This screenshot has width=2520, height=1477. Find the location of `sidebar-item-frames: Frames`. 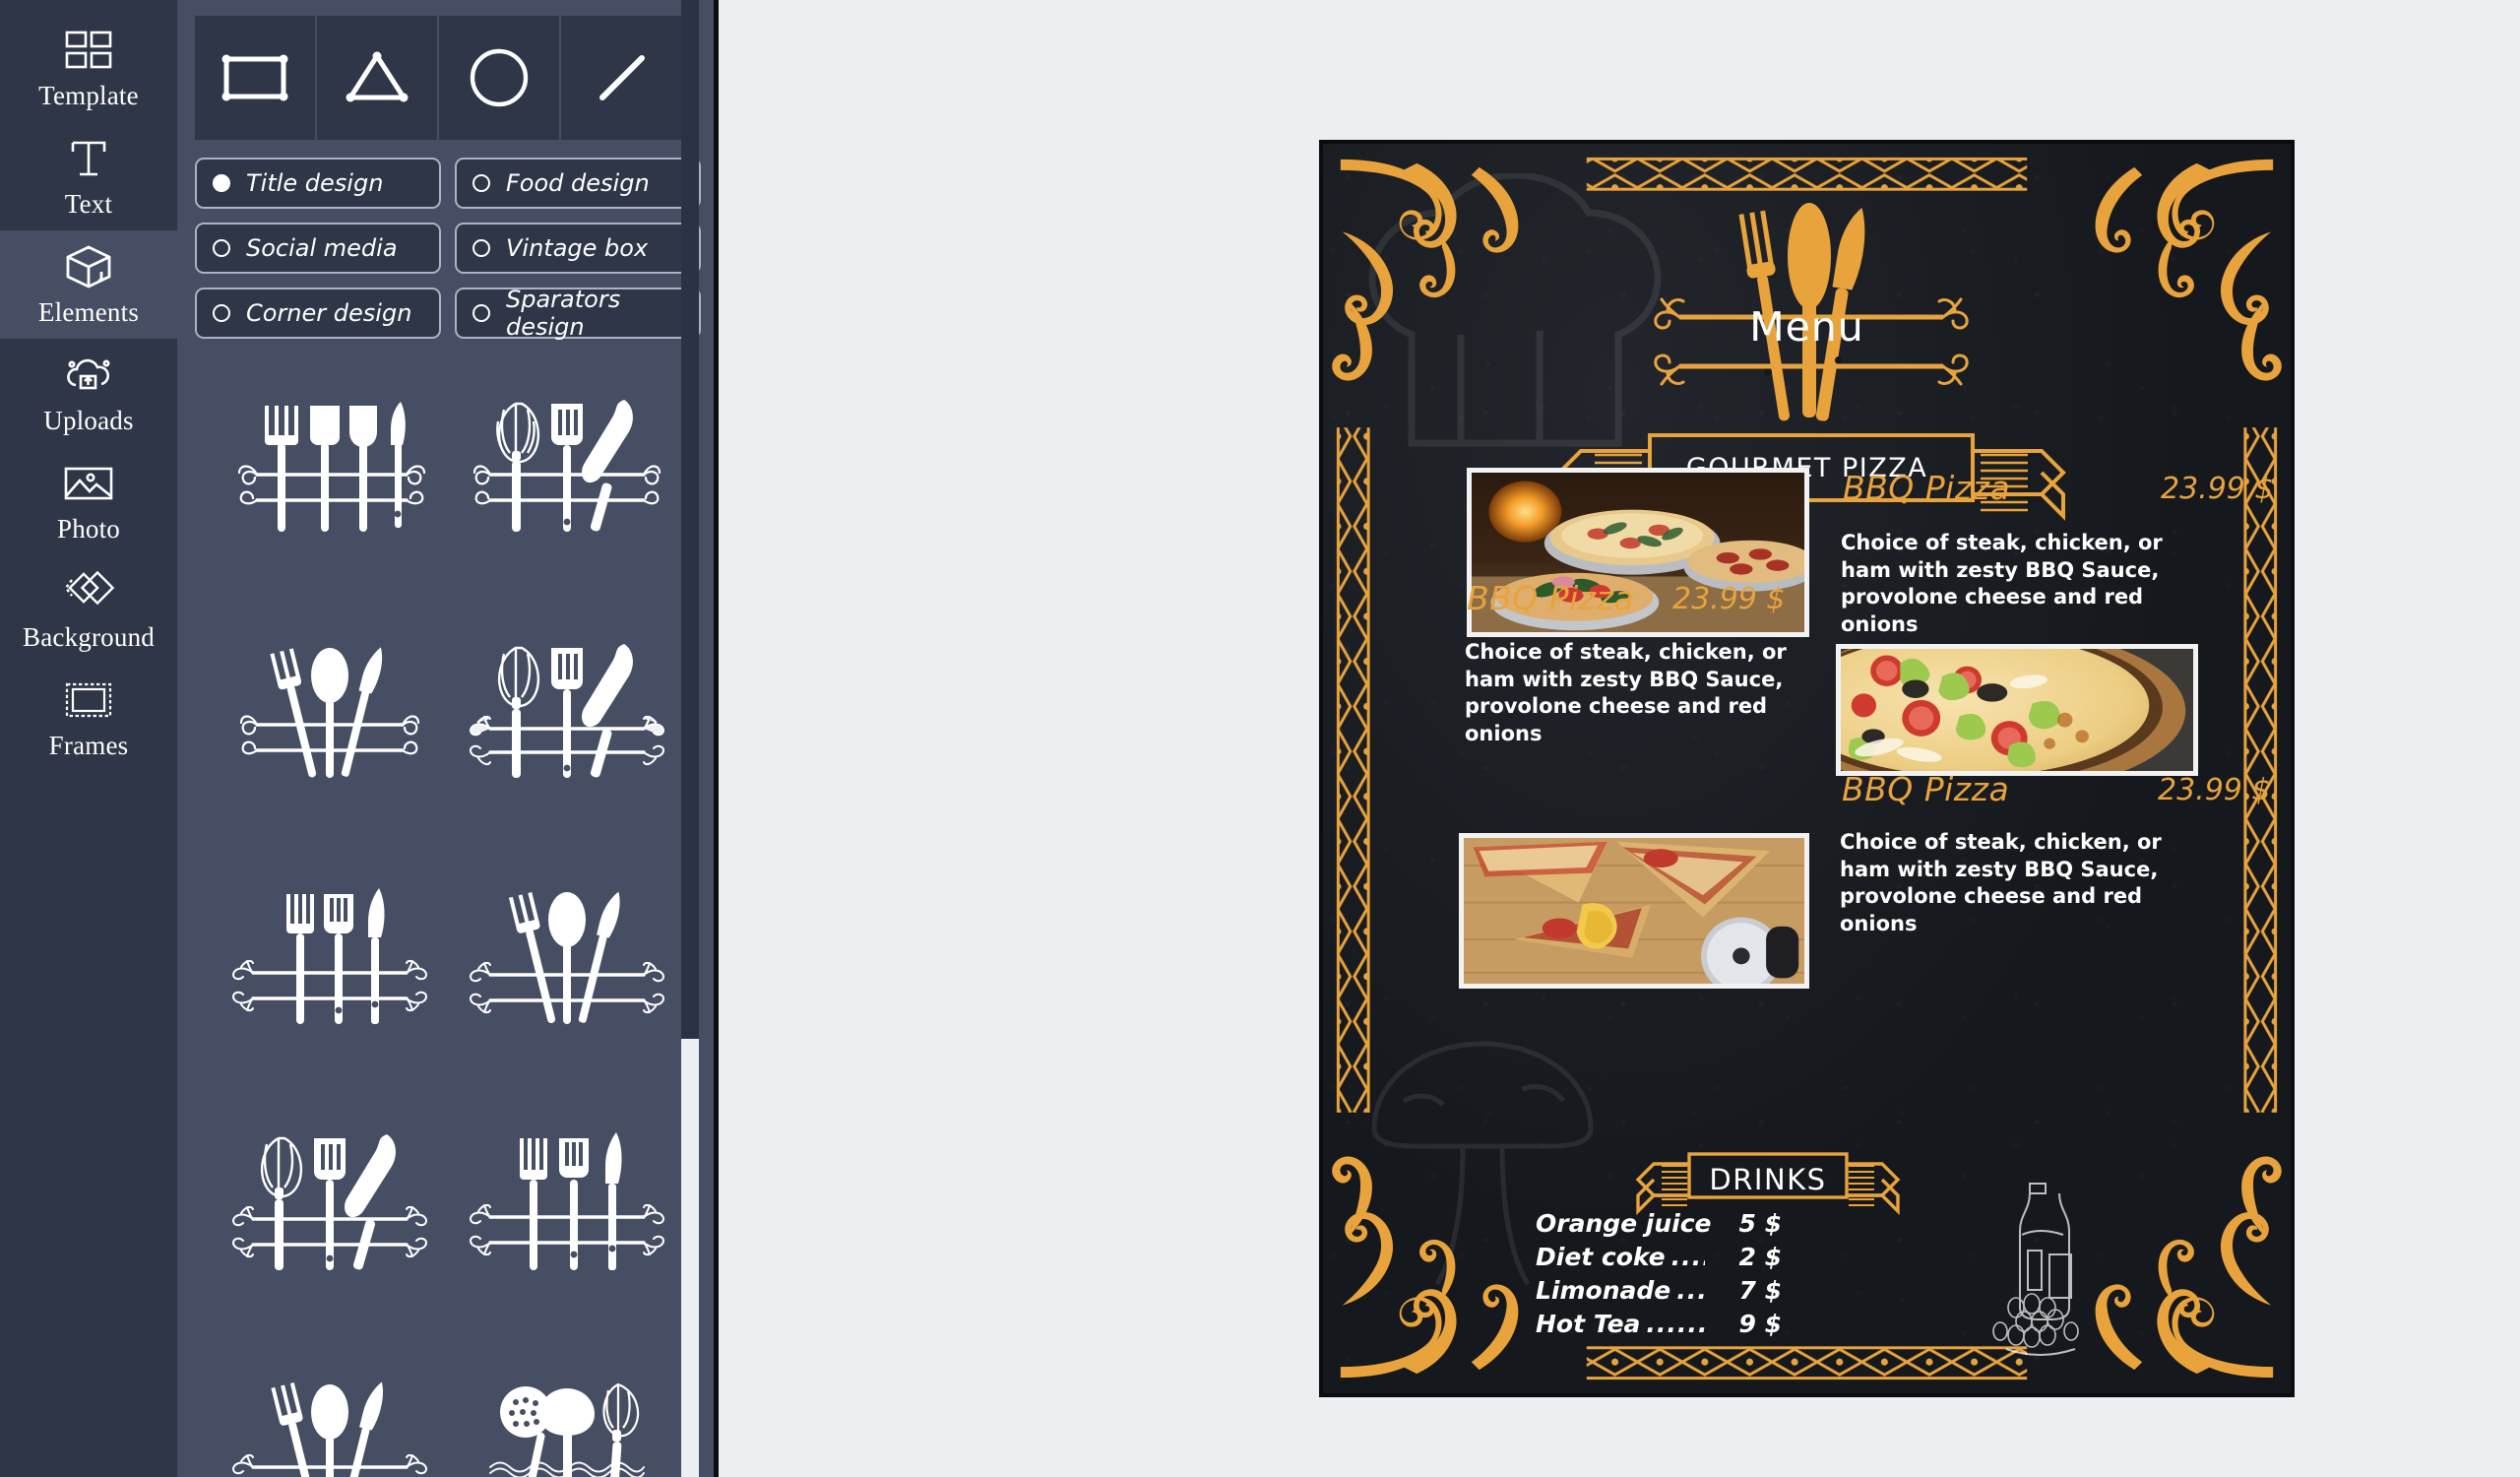

sidebar-item-frames: Frames is located at coordinates (88, 718).